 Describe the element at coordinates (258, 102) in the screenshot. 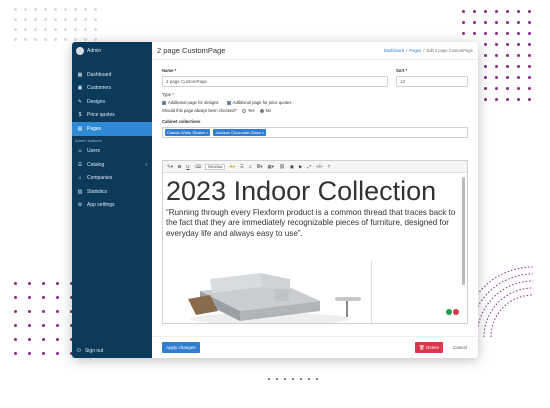

I see `quotes-checkbox: Additional page for price quotes` at that location.